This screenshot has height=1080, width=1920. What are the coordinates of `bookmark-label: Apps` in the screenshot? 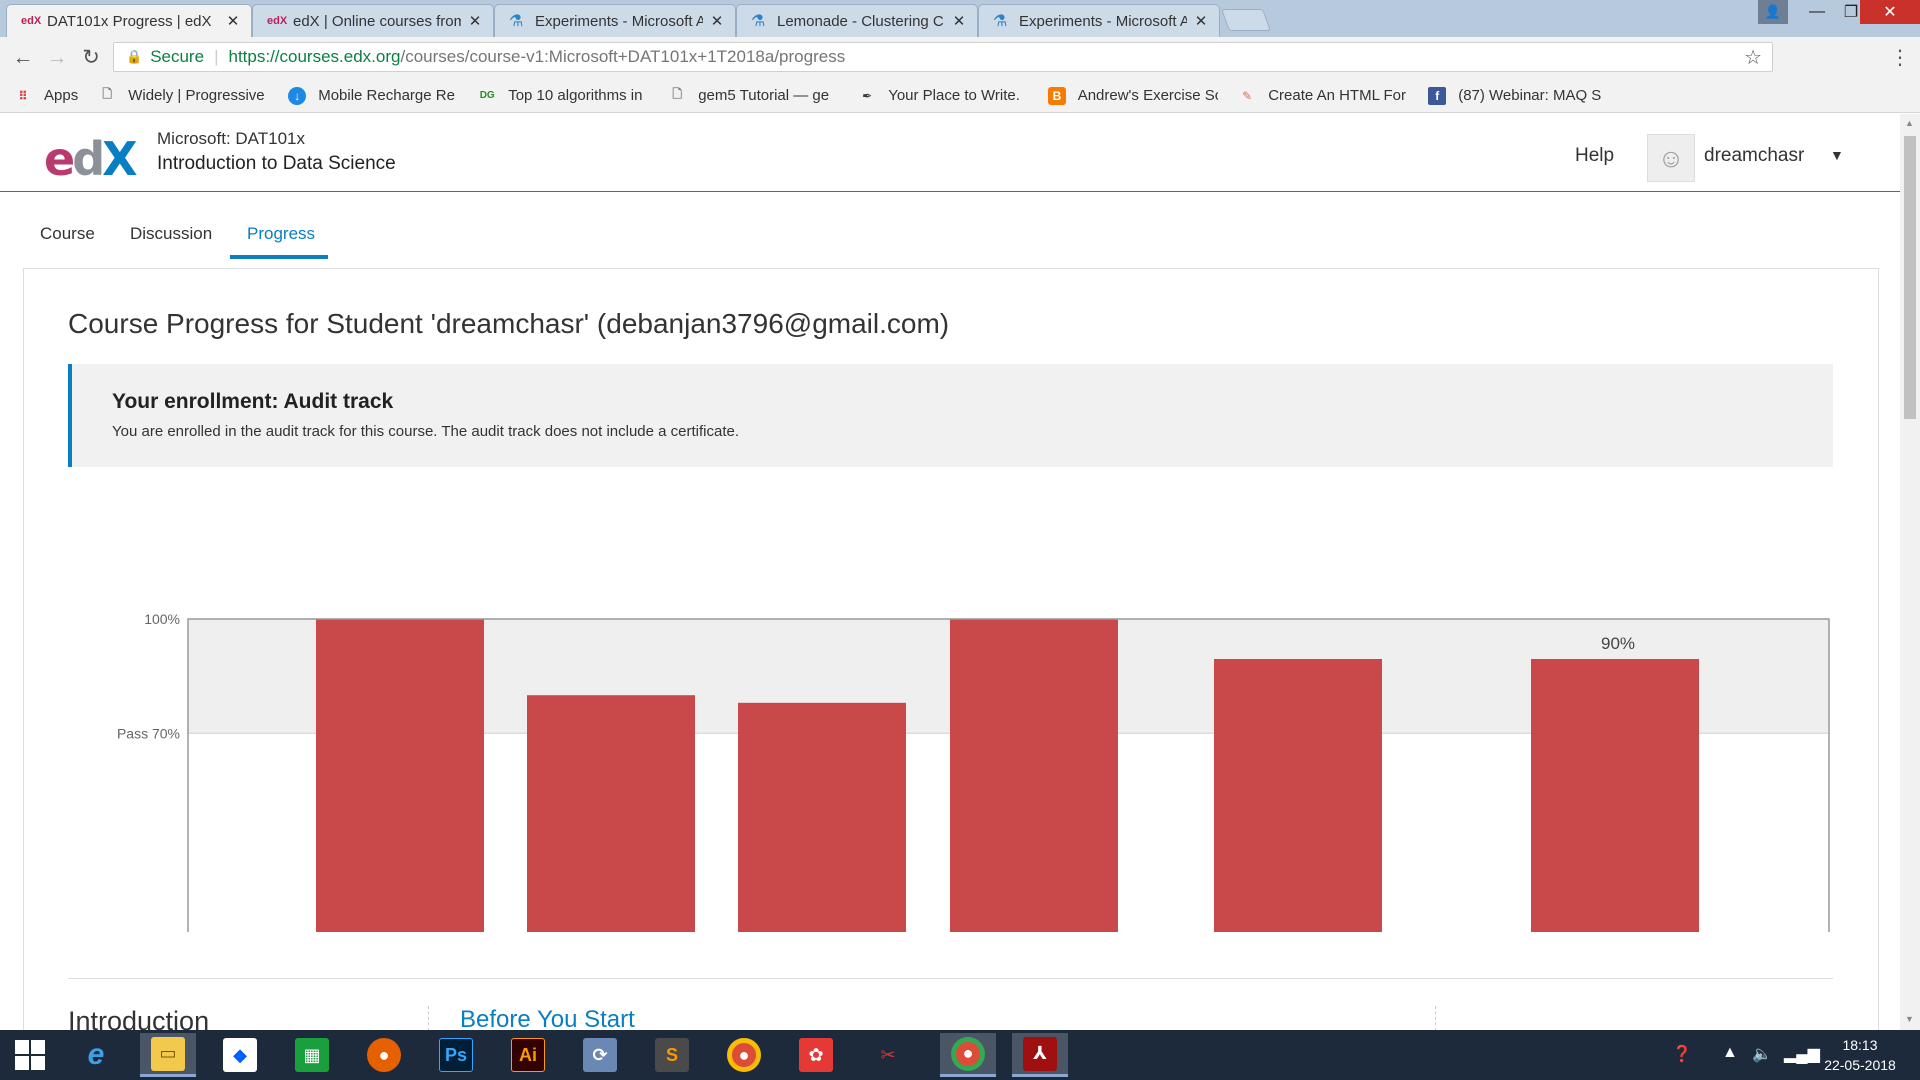 It's located at (61, 95).